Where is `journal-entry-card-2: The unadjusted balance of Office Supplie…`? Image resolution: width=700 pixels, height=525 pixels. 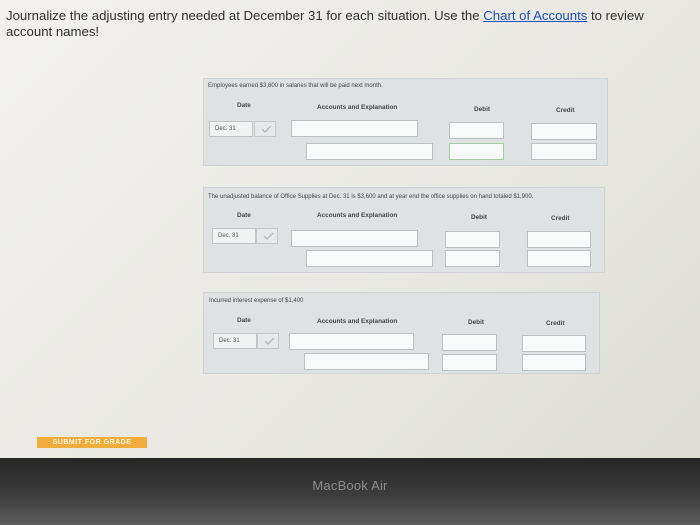
journal-entry-card-2: The unadjusted balance of Office Supplie… is located at coordinates (404, 230).